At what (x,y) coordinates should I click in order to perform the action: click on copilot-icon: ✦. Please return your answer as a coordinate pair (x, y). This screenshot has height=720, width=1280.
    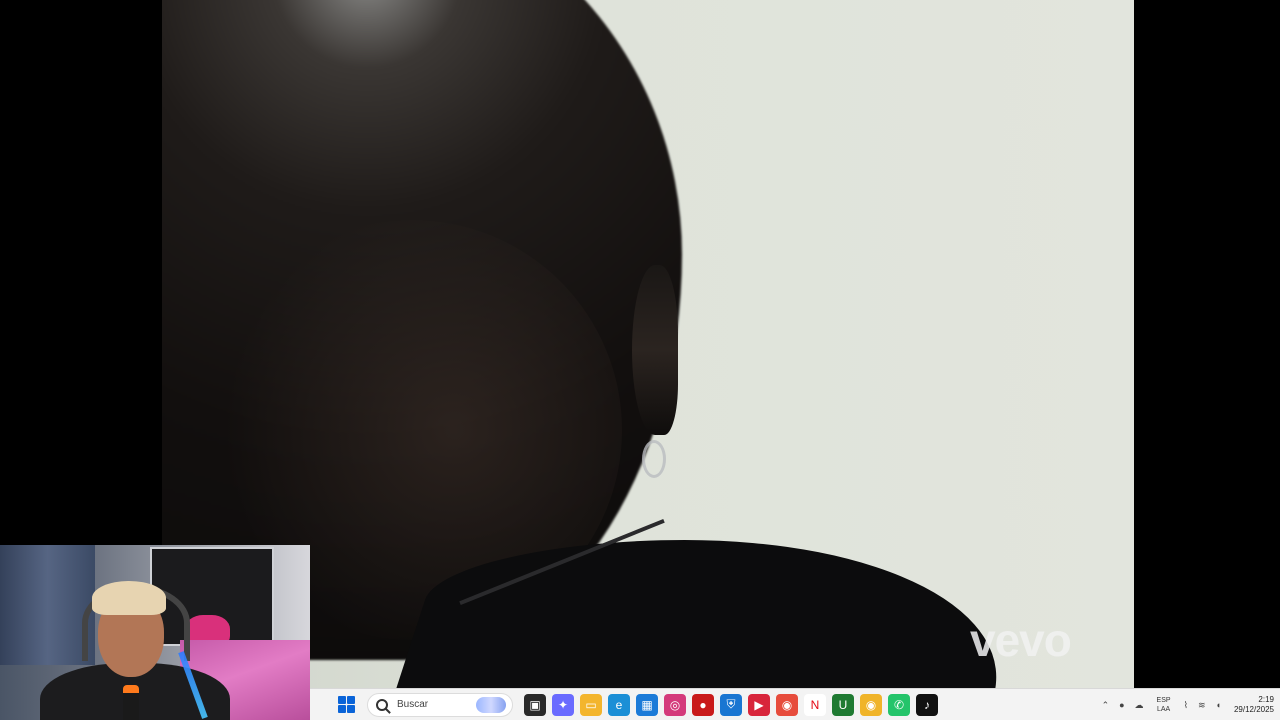
    Looking at the image, I should click on (563, 704).